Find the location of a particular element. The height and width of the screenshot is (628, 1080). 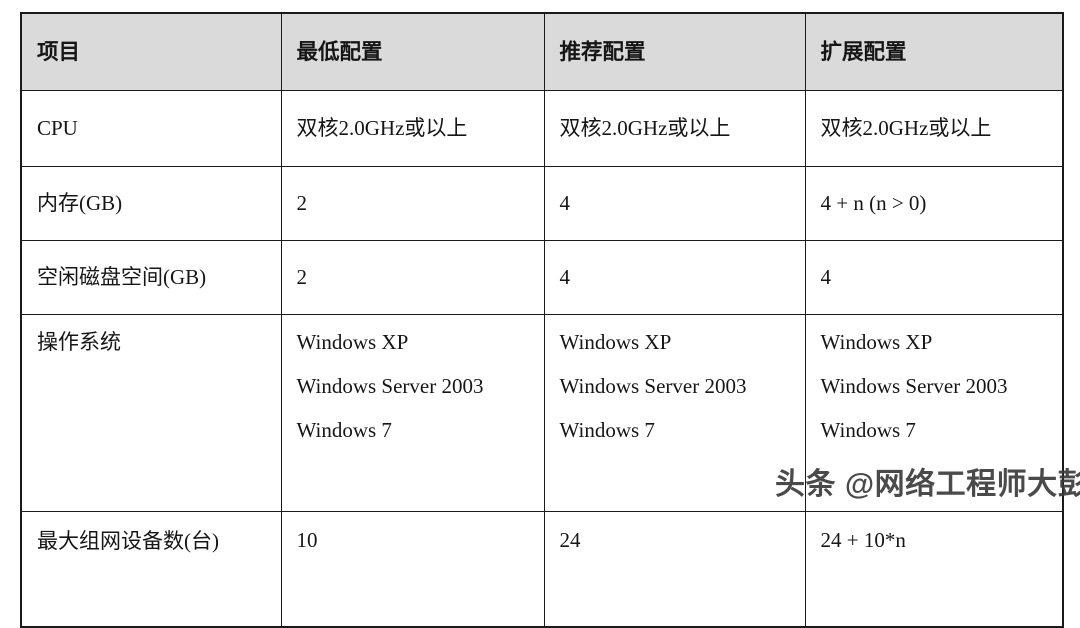

table-row: 内存(GB) 2 4 4 + n (n > 0) is located at coordinates (542, 203).